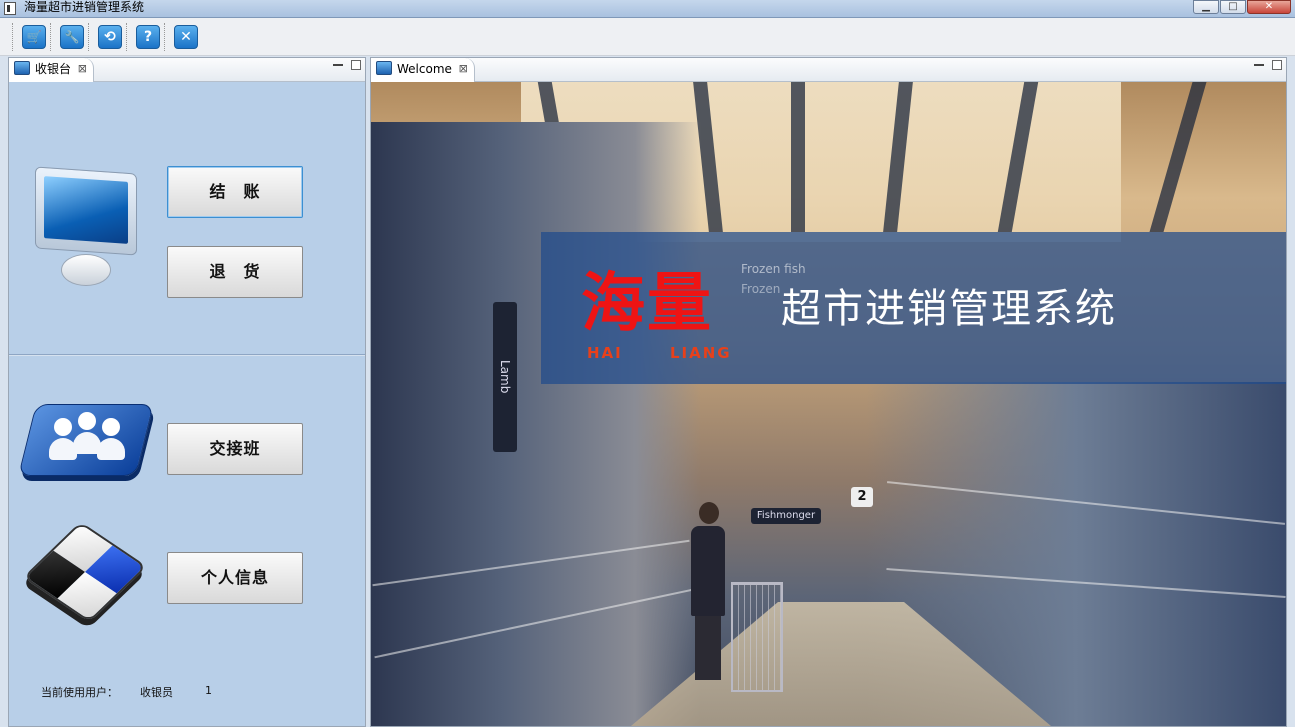 The image size is (1295, 727). What do you see at coordinates (235, 272) in the screenshot?
I see `return-goods-button: 退 货` at bounding box center [235, 272].